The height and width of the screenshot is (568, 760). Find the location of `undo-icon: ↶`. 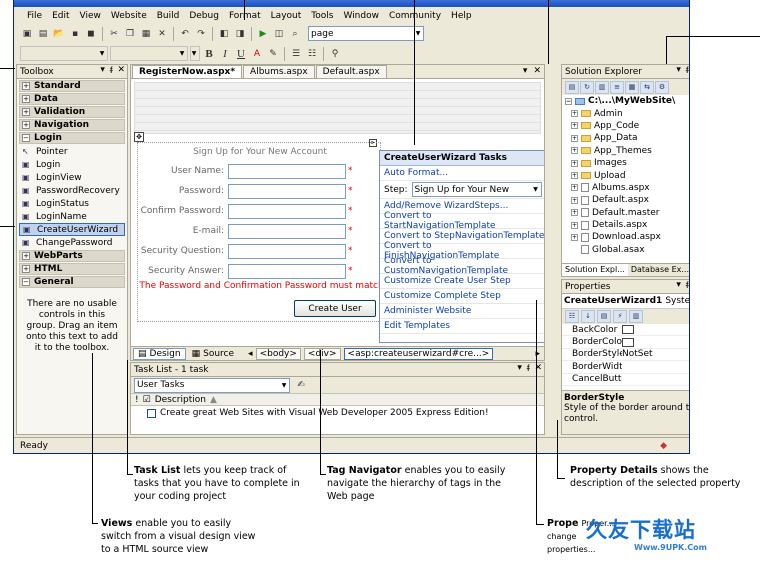

undo-icon: ↶ is located at coordinates (185, 34).